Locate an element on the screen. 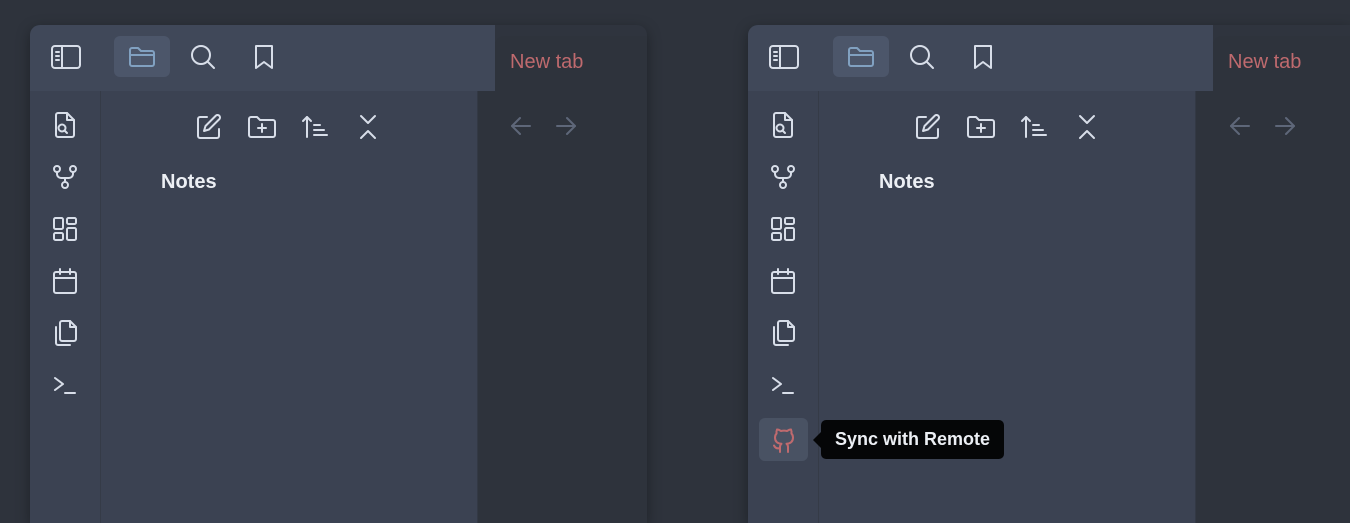 The height and width of the screenshot is (523, 1350). sync-with-remote-button is located at coordinates (783, 439).